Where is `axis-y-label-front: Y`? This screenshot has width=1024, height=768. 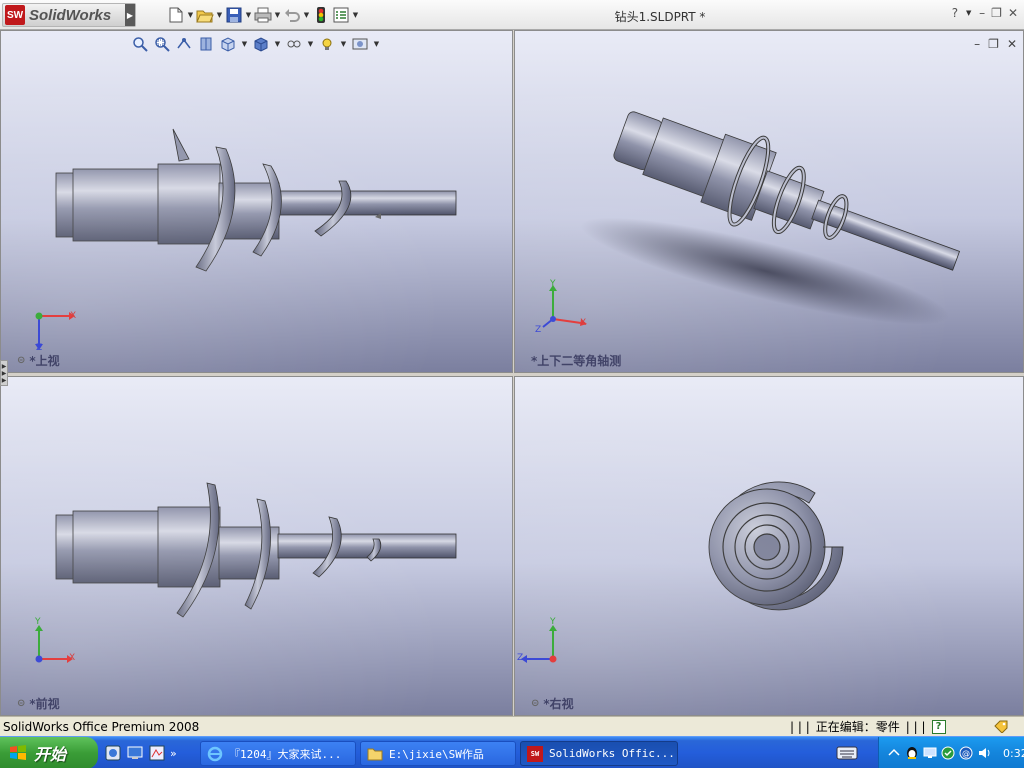
axis-y-label-front: Y is located at coordinates (38, 622).